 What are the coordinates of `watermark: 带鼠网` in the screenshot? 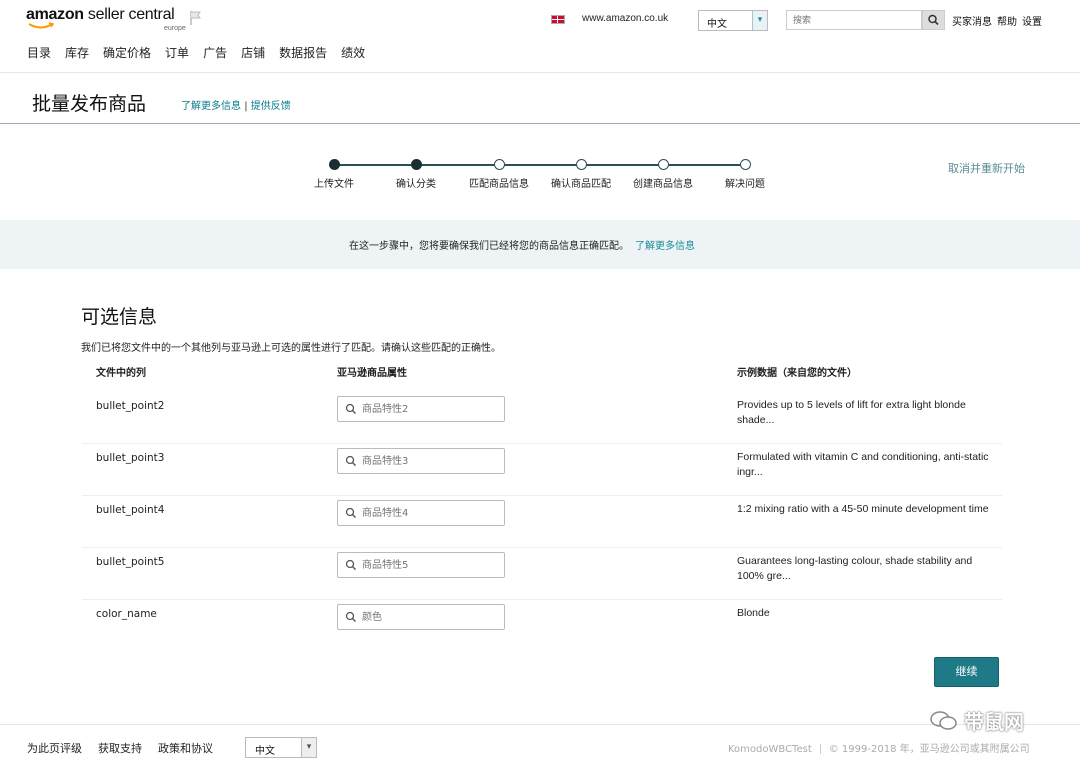 It's located at (994, 722).